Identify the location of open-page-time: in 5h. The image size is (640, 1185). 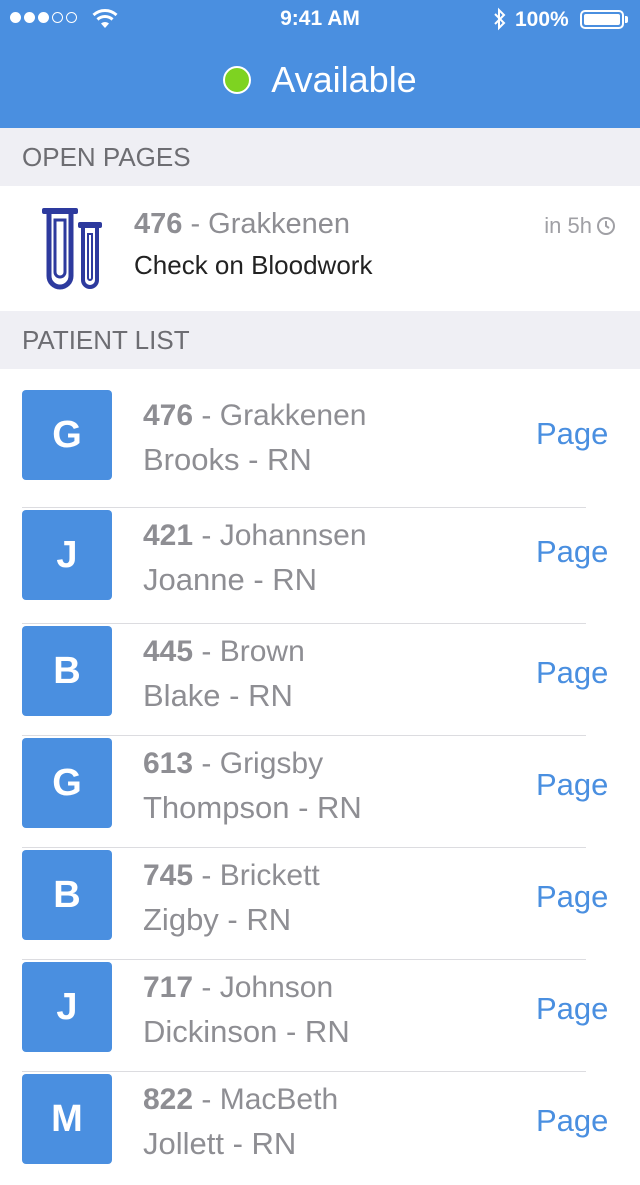
(580, 226).